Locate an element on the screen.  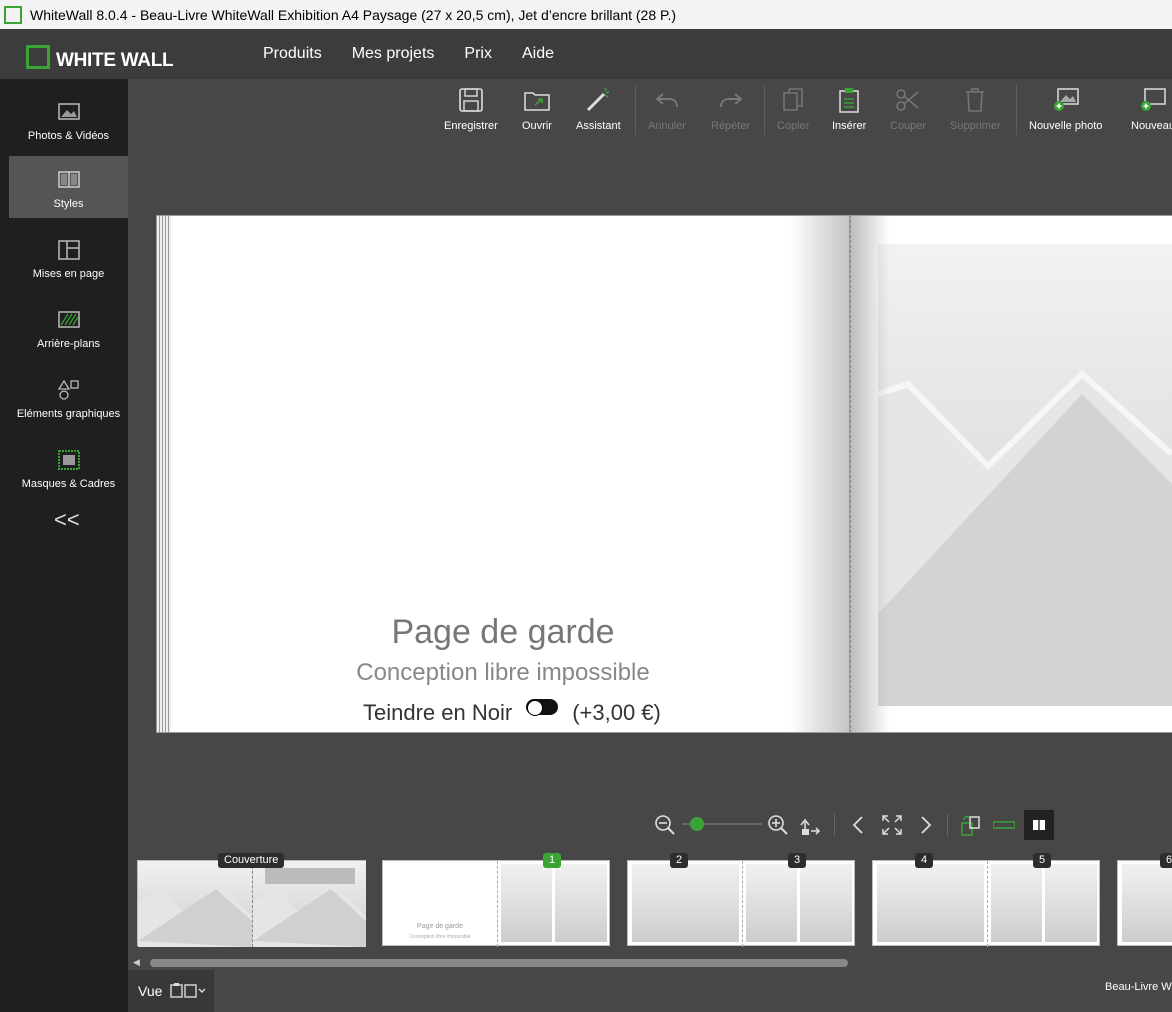
delete-button: Supprimer is located at coordinates (975, 109).